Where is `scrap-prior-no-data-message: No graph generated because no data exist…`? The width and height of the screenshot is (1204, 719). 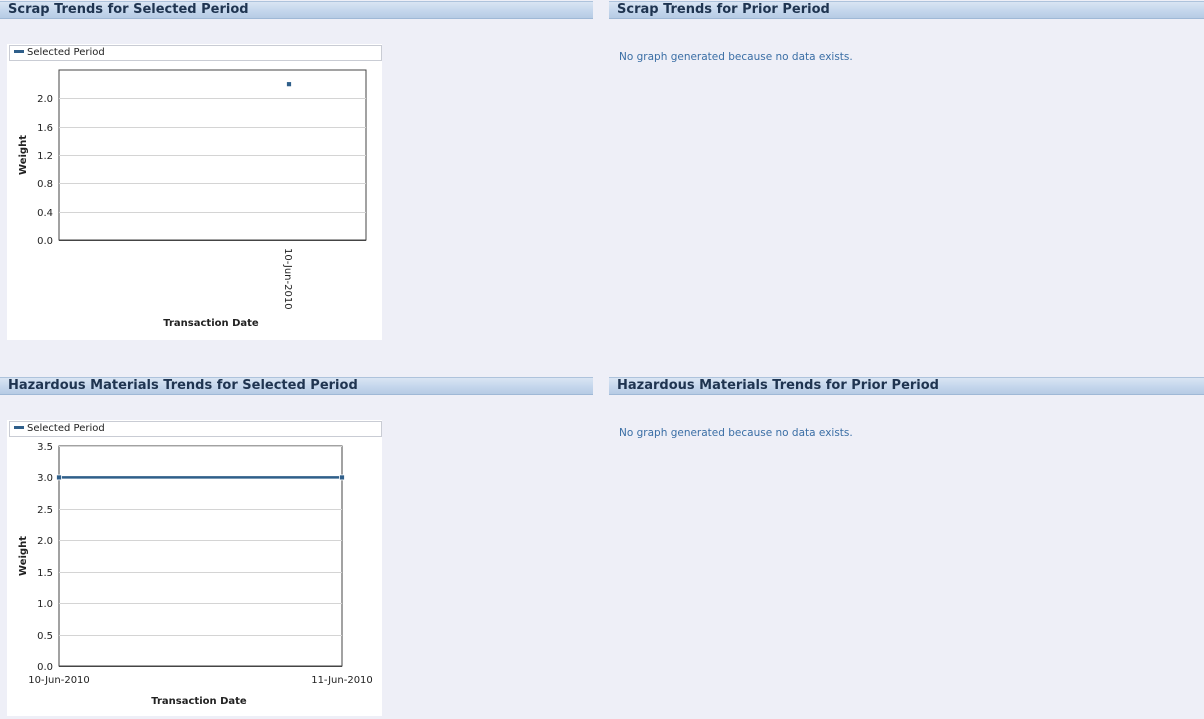 scrap-prior-no-data-message: No graph generated because no data exist… is located at coordinates (736, 57).